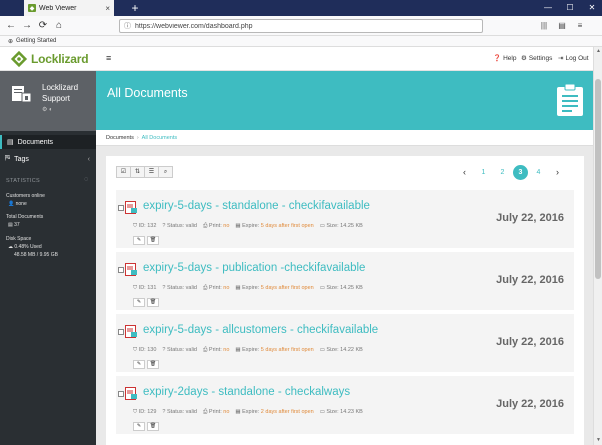 This screenshot has width=602, height=445. I want to click on browser-tab: ◆ Web Viewer ×, so click(69, 8).